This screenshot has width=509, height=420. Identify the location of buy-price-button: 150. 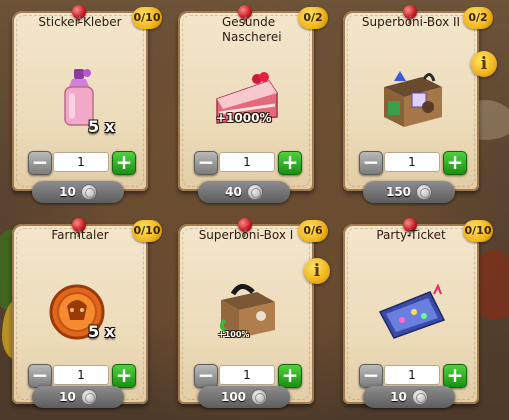
(409, 192).